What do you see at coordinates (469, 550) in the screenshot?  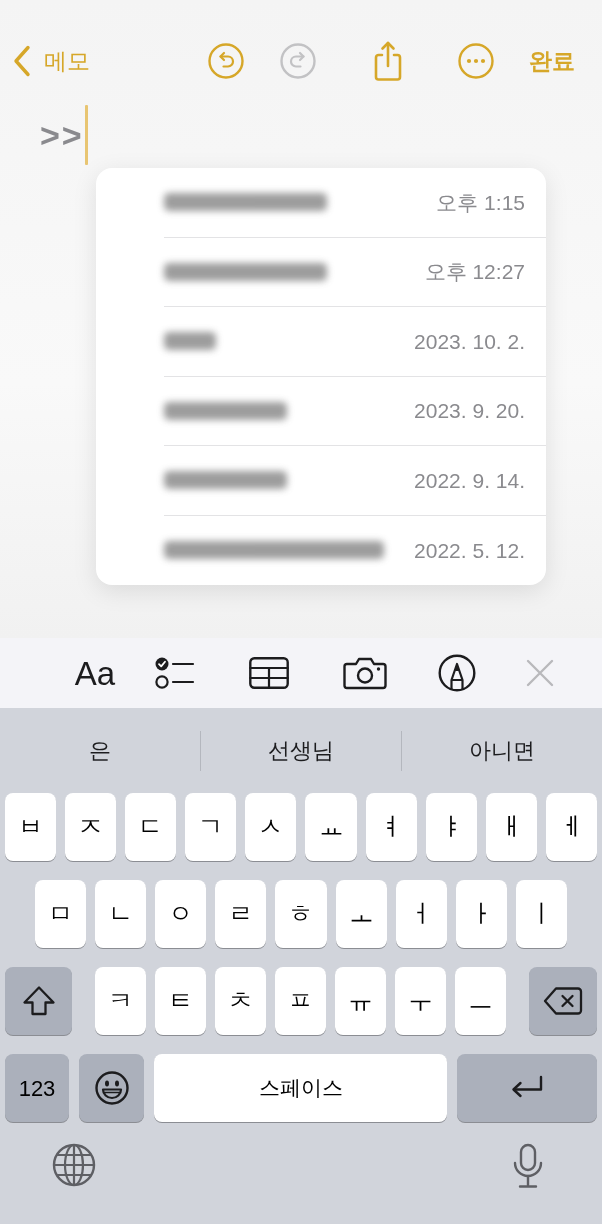 I see `note-date: 2022. 5. 12.` at bounding box center [469, 550].